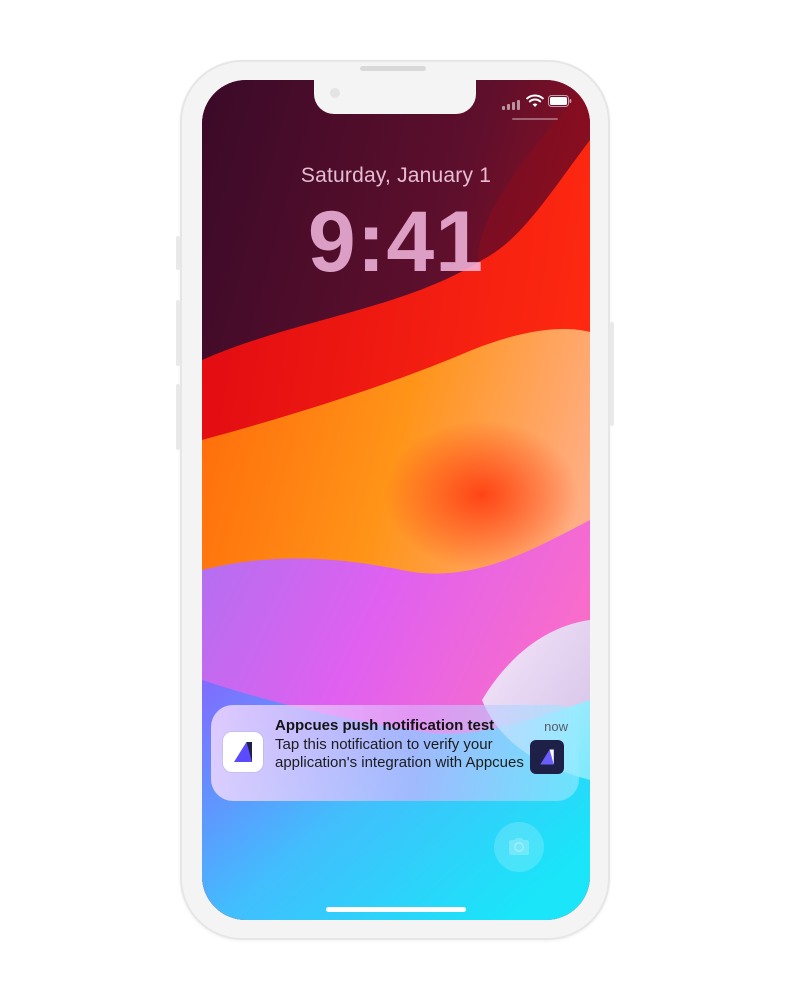 The image size is (790, 986). Describe the element at coordinates (393, 68) in the screenshot. I see `earpiece-speaker` at that location.